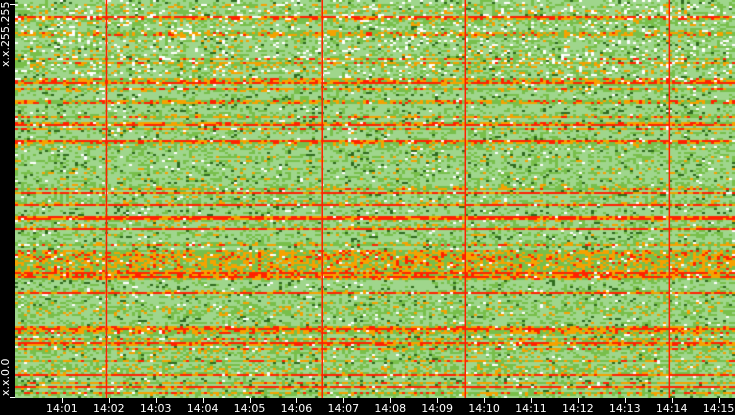 The height and width of the screenshot is (415, 735). I want to click on x-tick-label: 14:14, so click(671, 408).